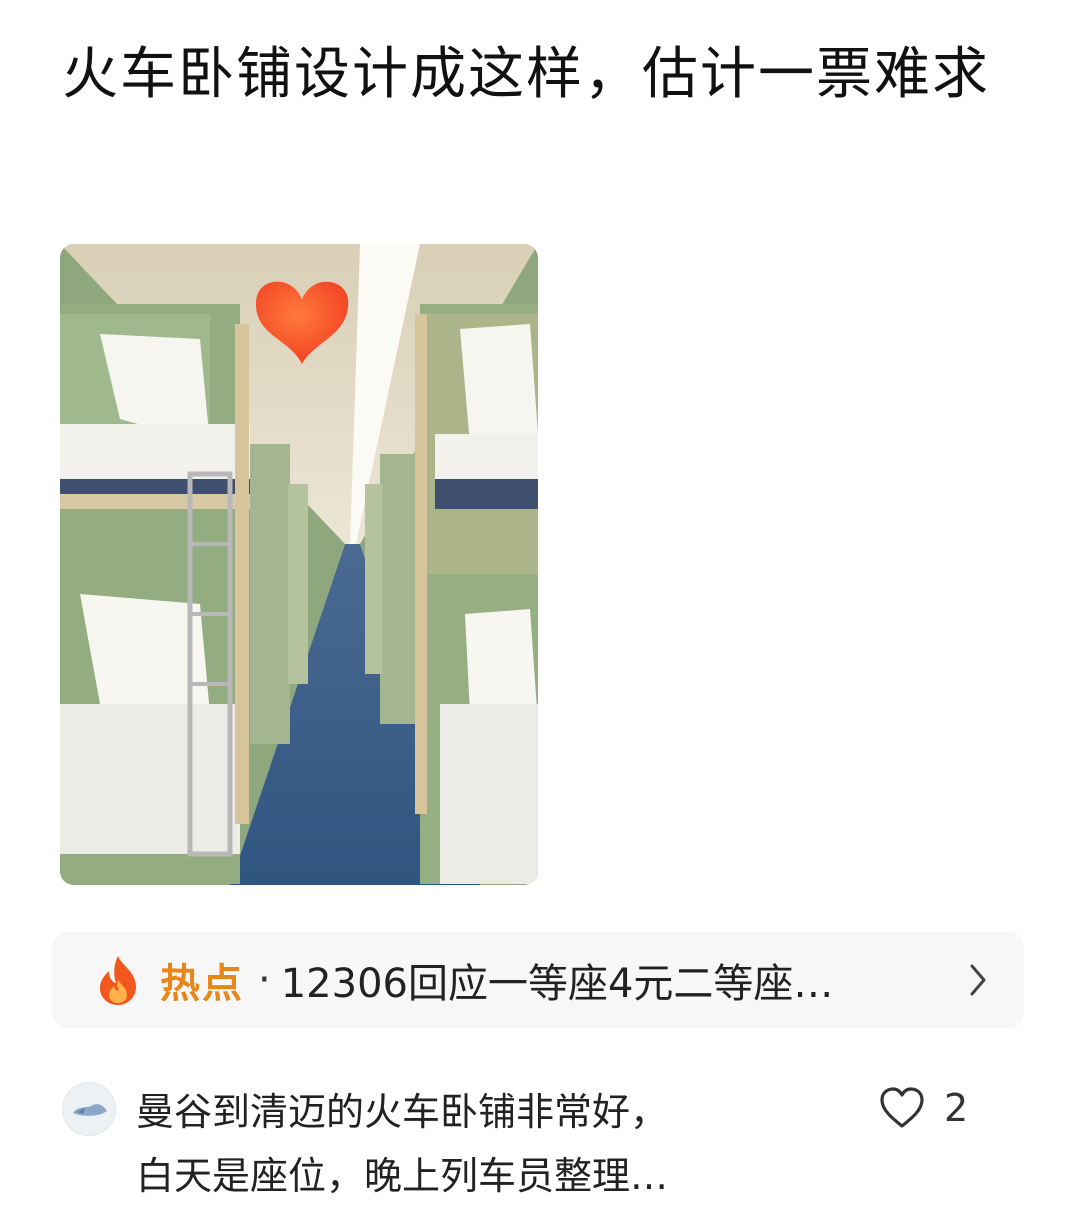 This screenshot has width=1080, height=1224. What do you see at coordinates (89, 1109) in the screenshot?
I see `avatar` at bounding box center [89, 1109].